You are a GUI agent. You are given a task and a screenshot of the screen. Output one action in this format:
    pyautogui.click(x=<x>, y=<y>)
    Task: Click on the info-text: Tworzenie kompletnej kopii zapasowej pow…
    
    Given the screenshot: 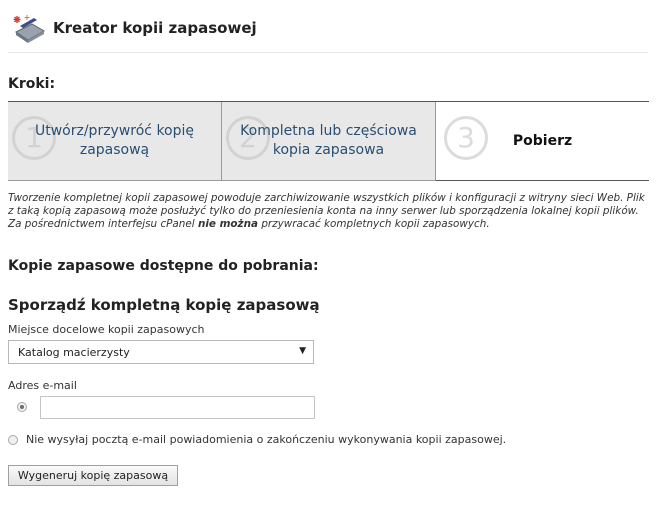 What is the action you would take?
    pyautogui.click(x=328, y=211)
    